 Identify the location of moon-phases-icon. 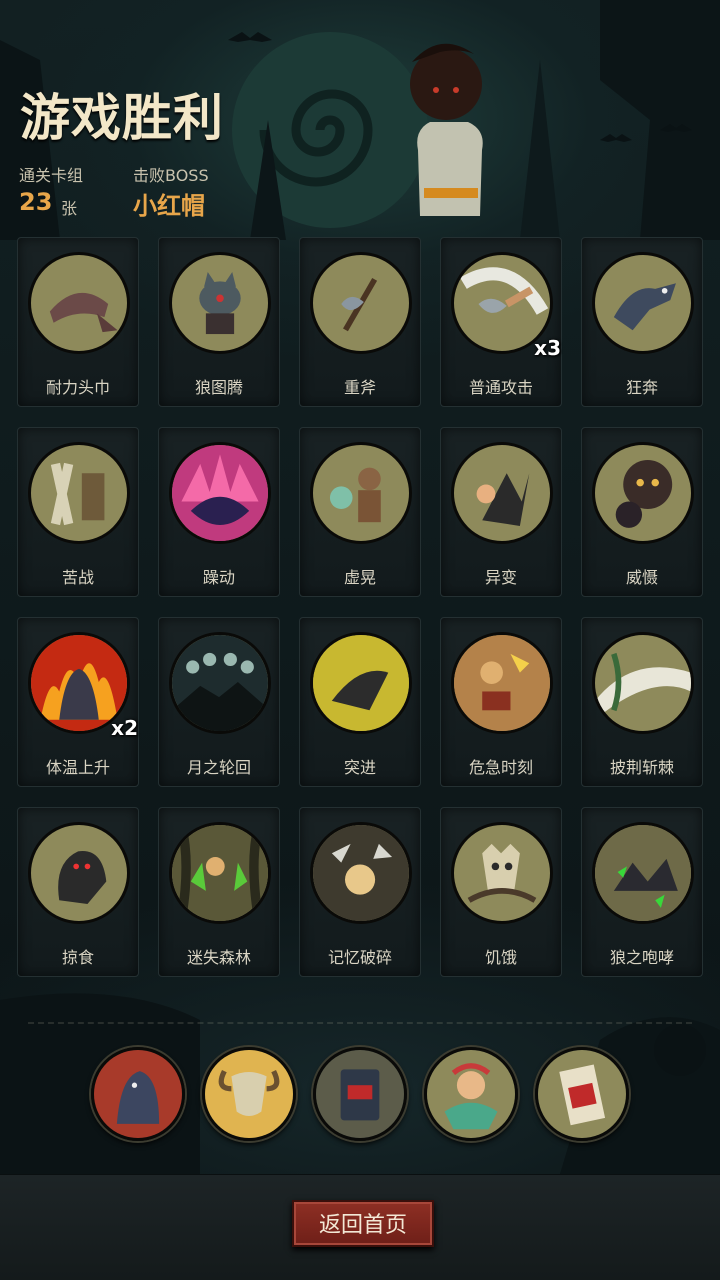
(220, 683).